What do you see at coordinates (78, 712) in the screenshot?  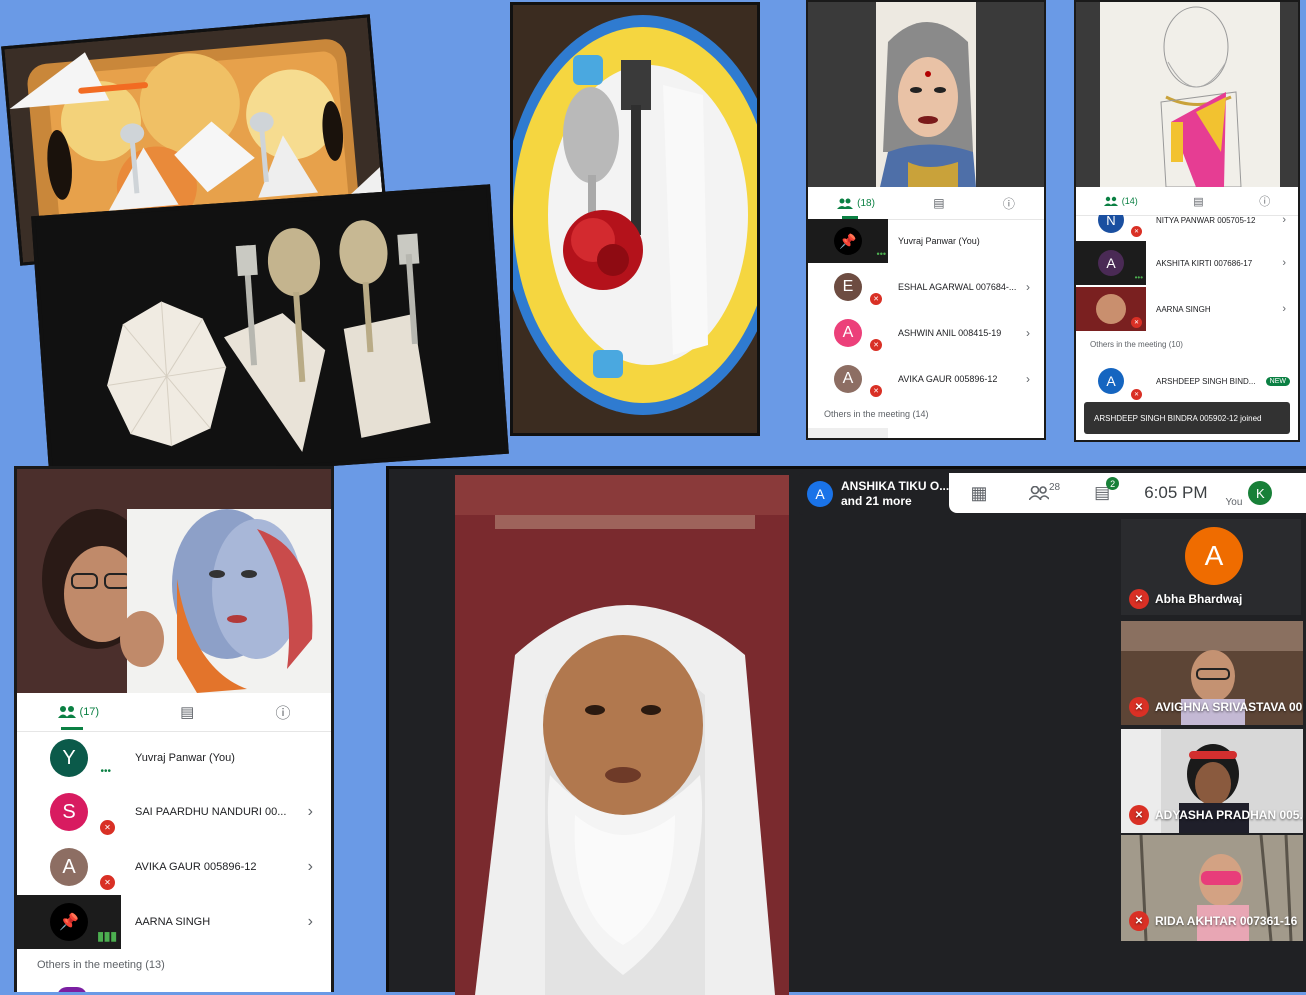 I see `tab-people: (17)` at bounding box center [78, 712].